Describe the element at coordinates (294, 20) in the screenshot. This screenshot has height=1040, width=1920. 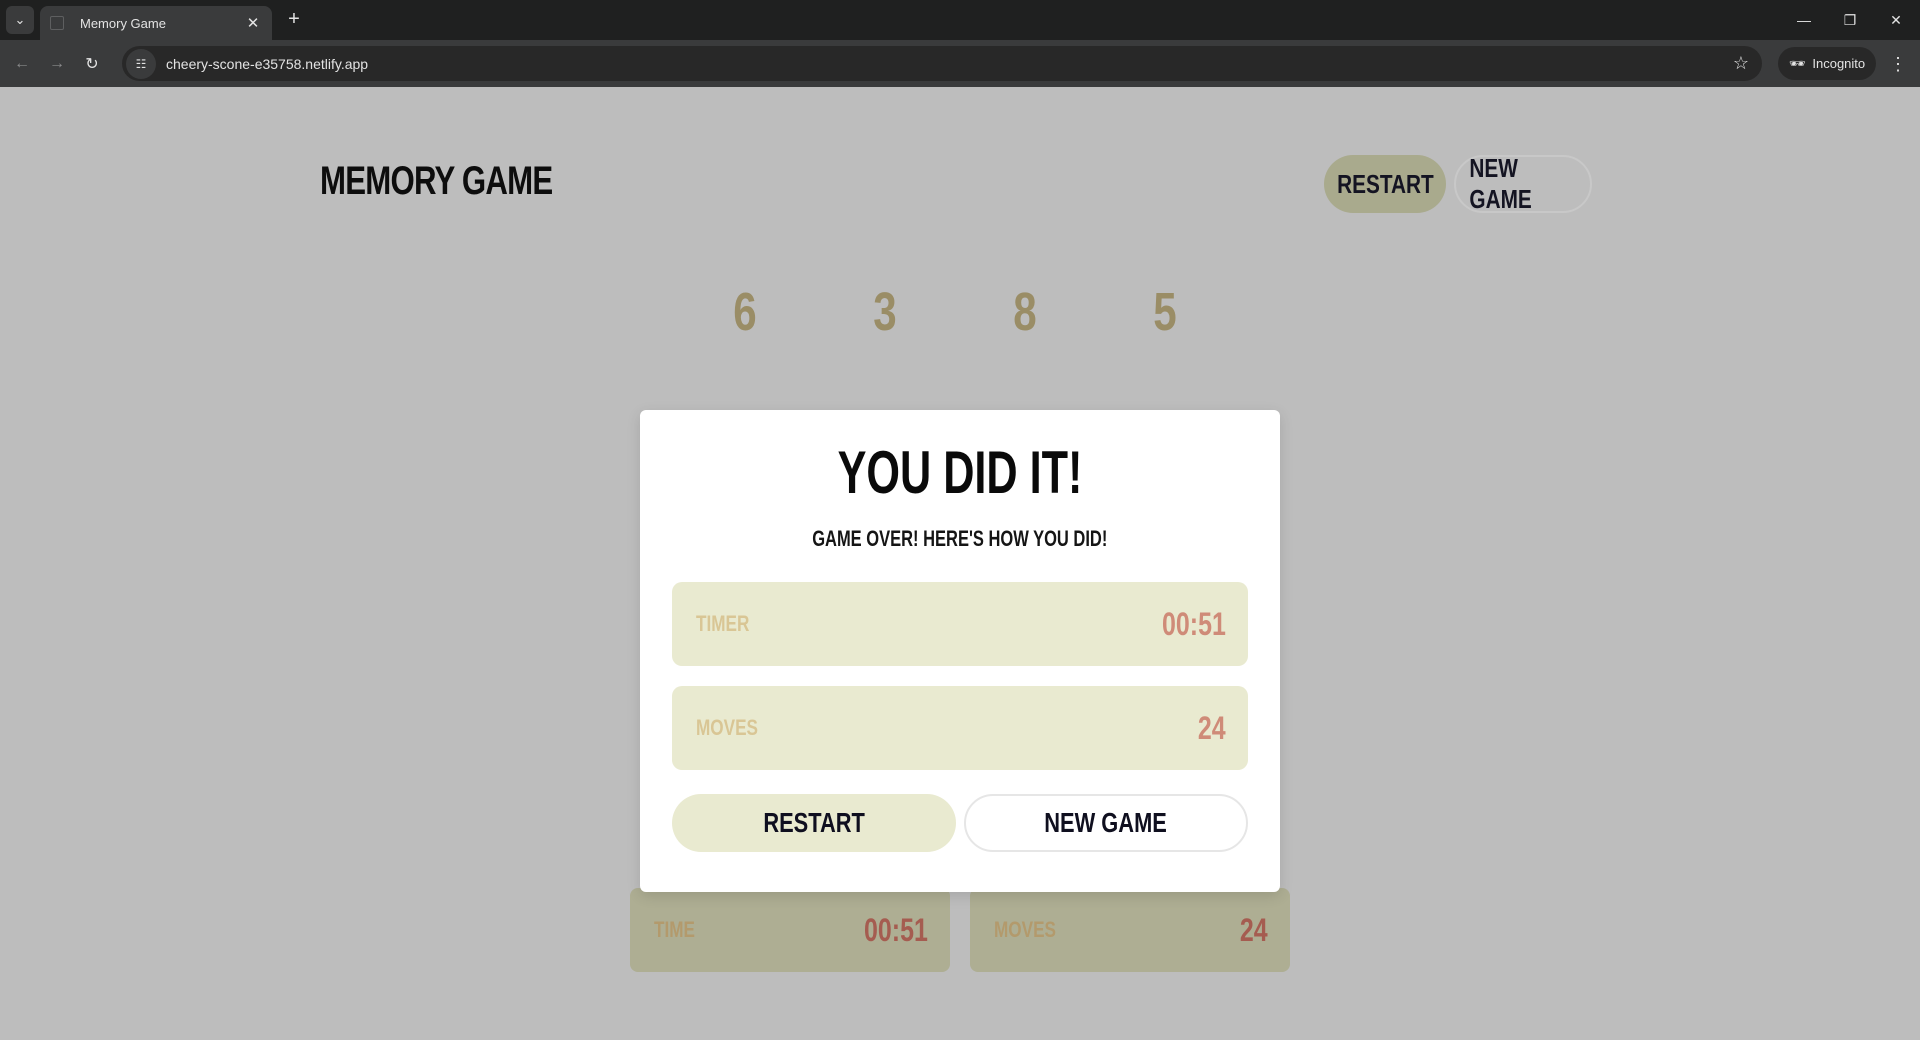
I see `new-tab-button: +` at that location.